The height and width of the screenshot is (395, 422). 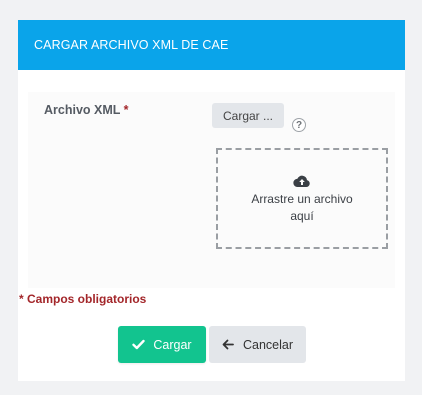 What do you see at coordinates (82, 110) in the screenshot?
I see `field-label-text: Archivo XML` at bounding box center [82, 110].